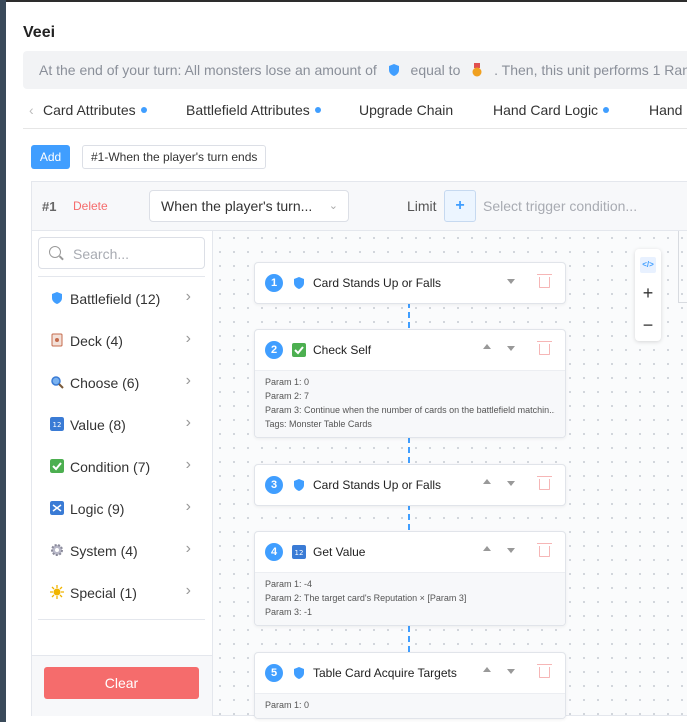 The width and height of the screenshot is (687, 722). I want to click on tab-hand-card-logic: Hand Card Logic, so click(551, 110).